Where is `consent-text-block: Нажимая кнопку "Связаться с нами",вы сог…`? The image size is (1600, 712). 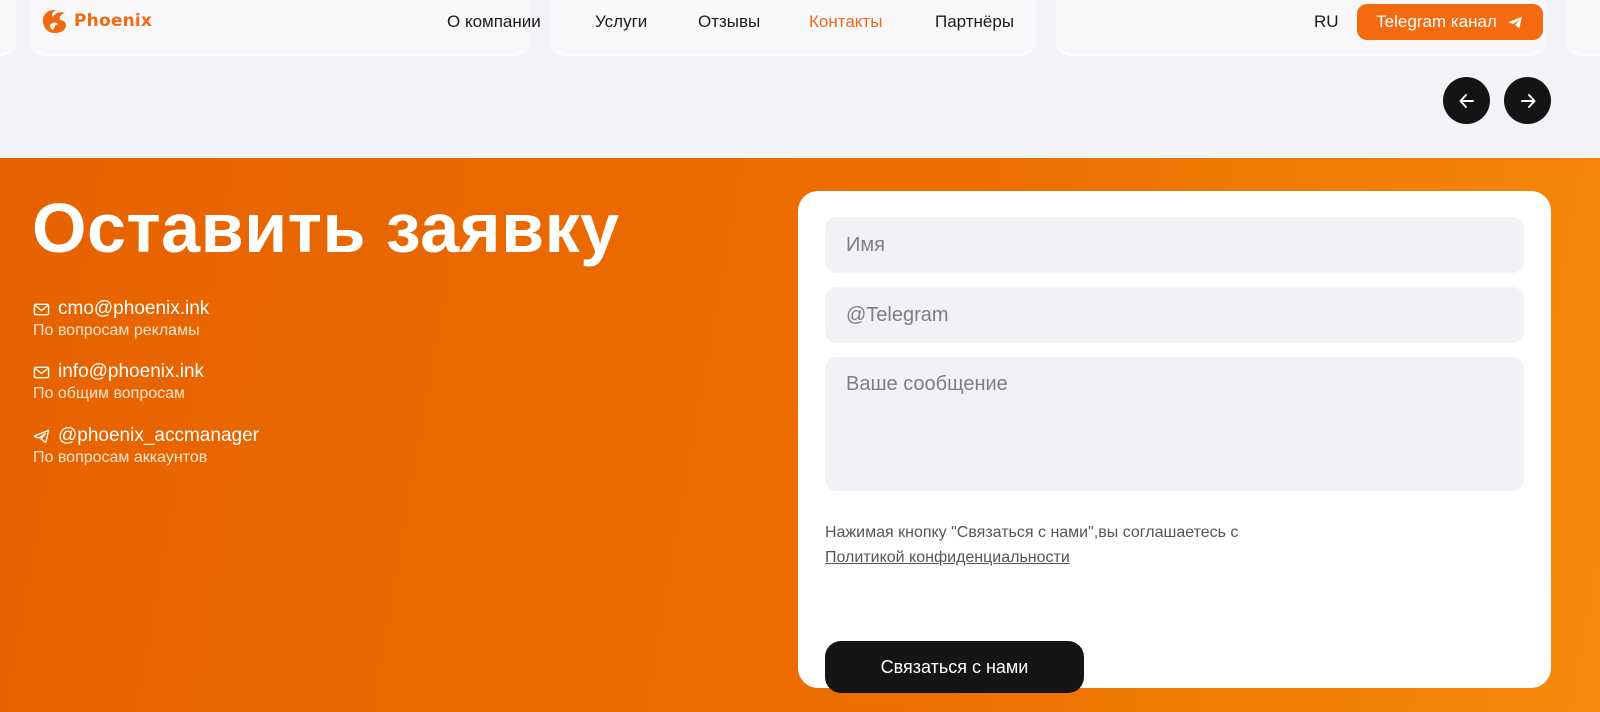 consent-text-block: Нажимая кнопку "Связаться с нами",вы сог… is located at coordinates (1031, 545).